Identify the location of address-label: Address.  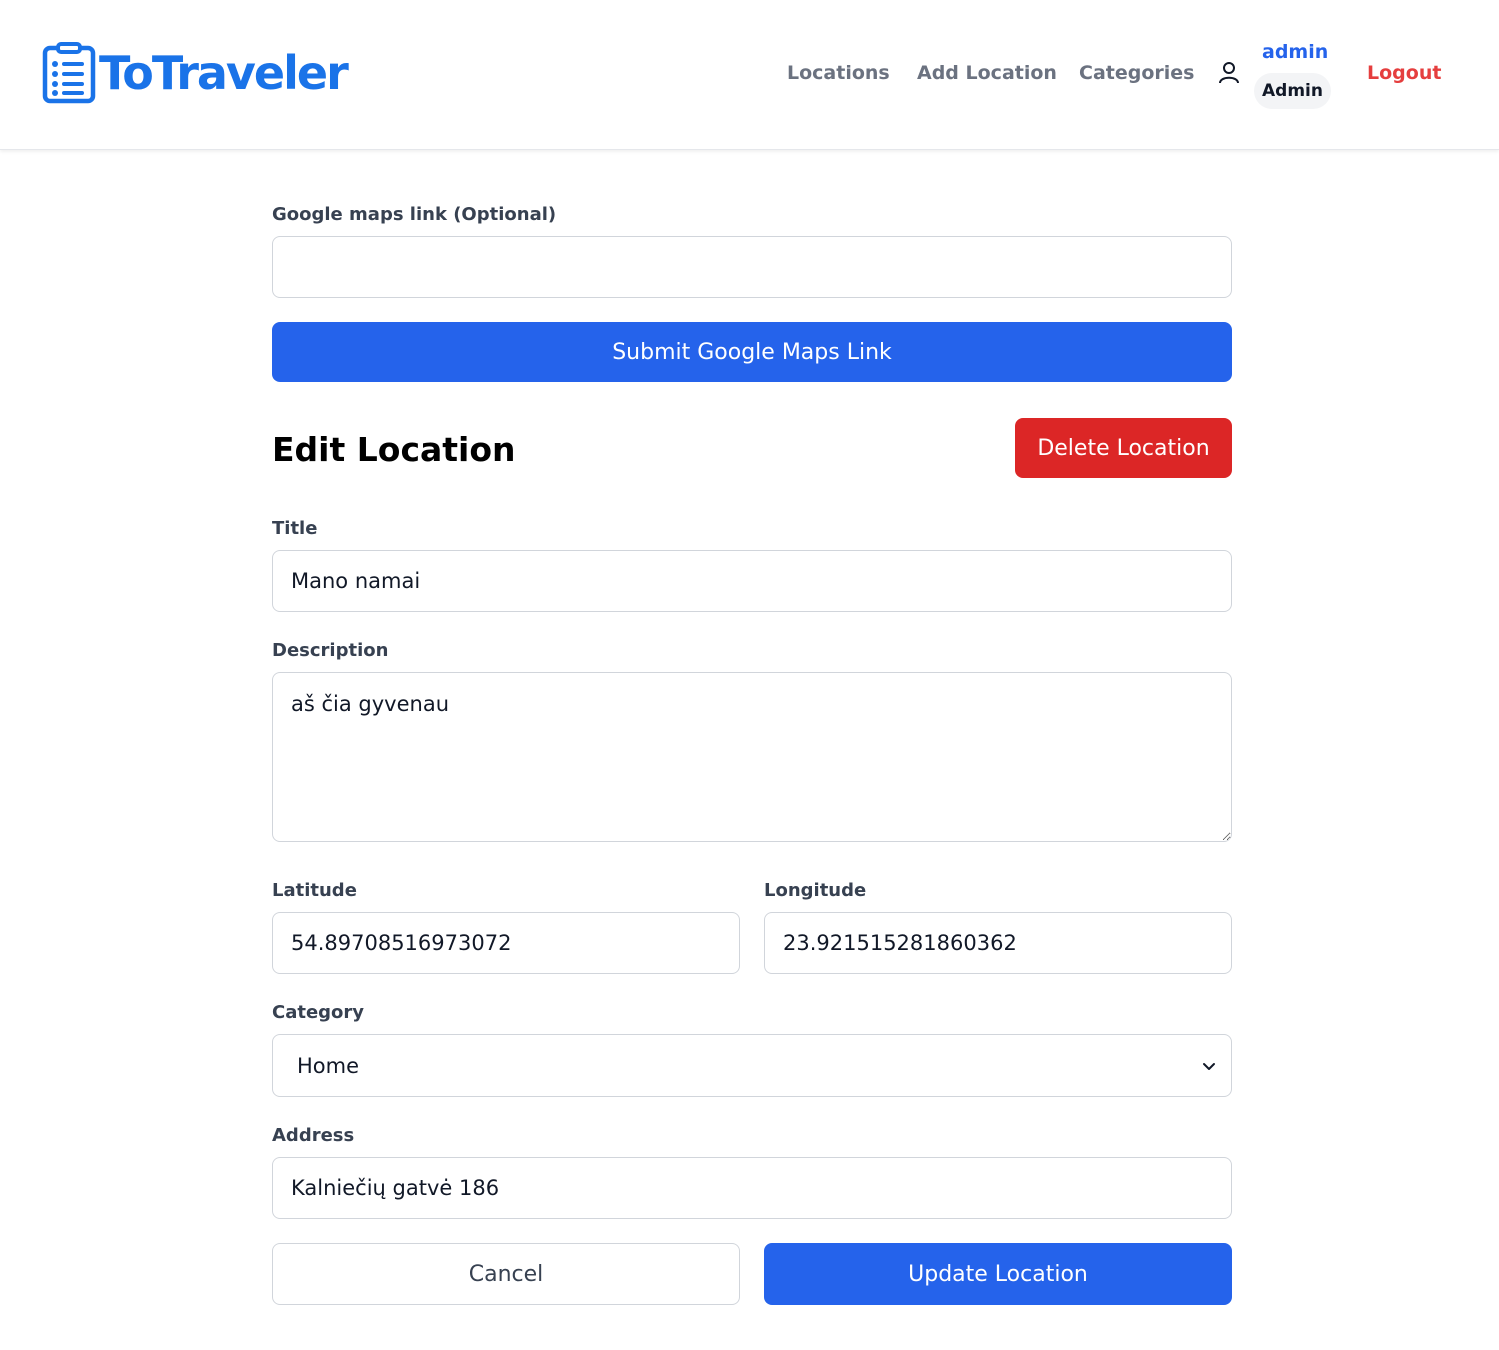
(313, 1135).